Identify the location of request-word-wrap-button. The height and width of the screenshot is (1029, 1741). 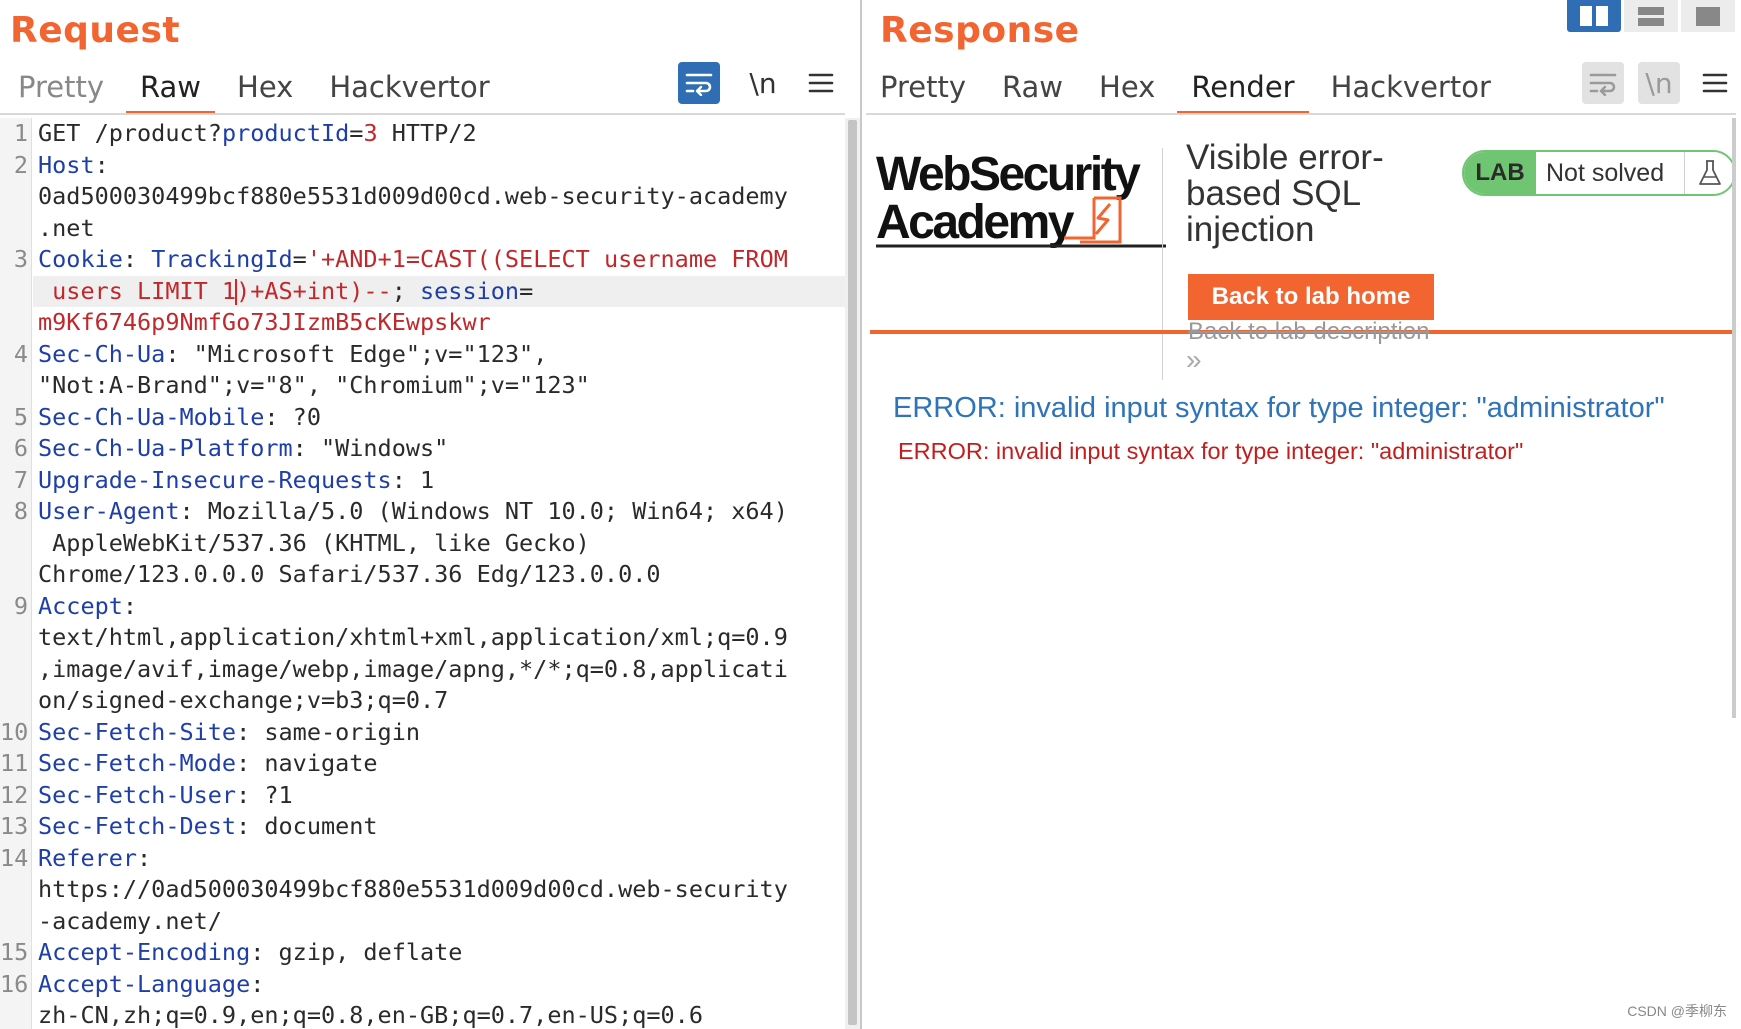
(699, 83).